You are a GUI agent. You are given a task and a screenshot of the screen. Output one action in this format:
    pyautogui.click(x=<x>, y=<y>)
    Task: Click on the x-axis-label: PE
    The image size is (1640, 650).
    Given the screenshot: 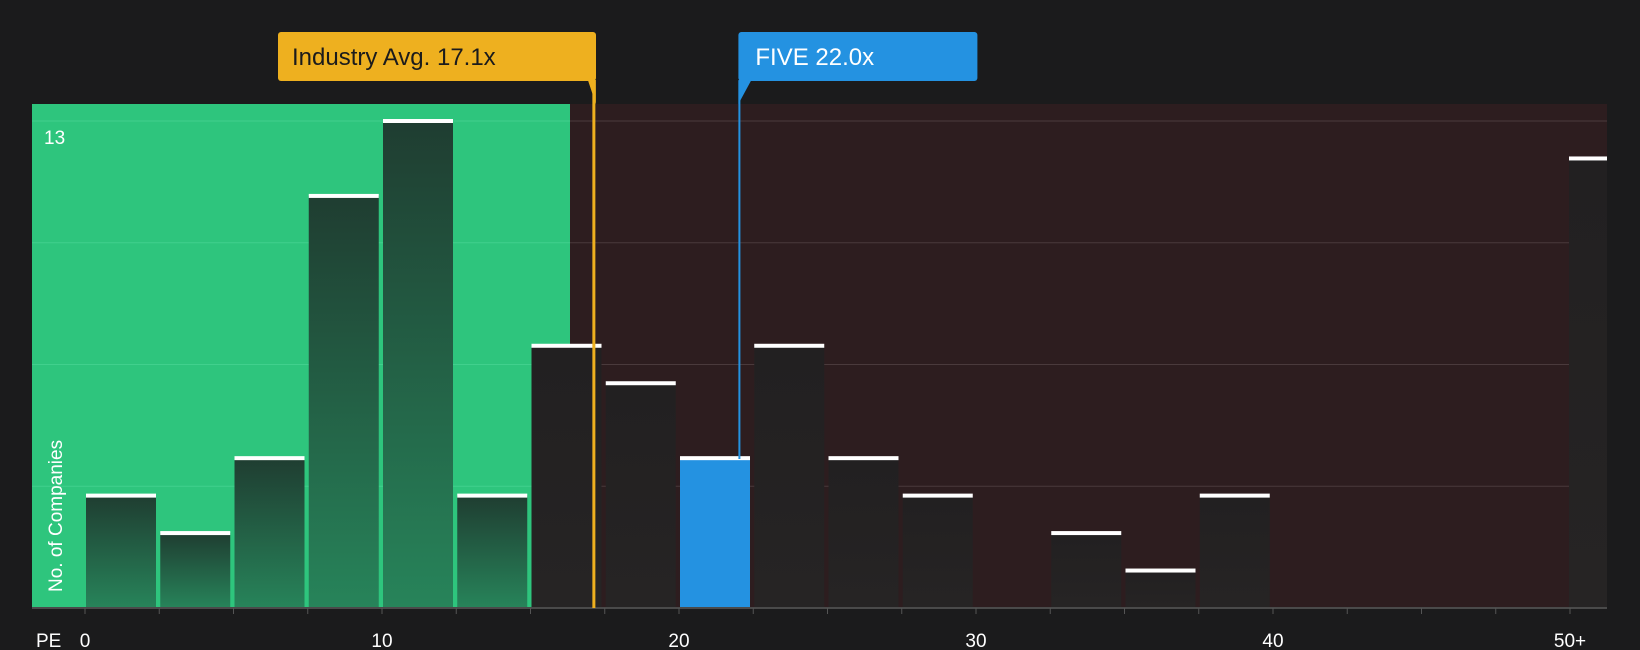 What is the action you would take?
    pyautogui.click(x=48, y=640)
    